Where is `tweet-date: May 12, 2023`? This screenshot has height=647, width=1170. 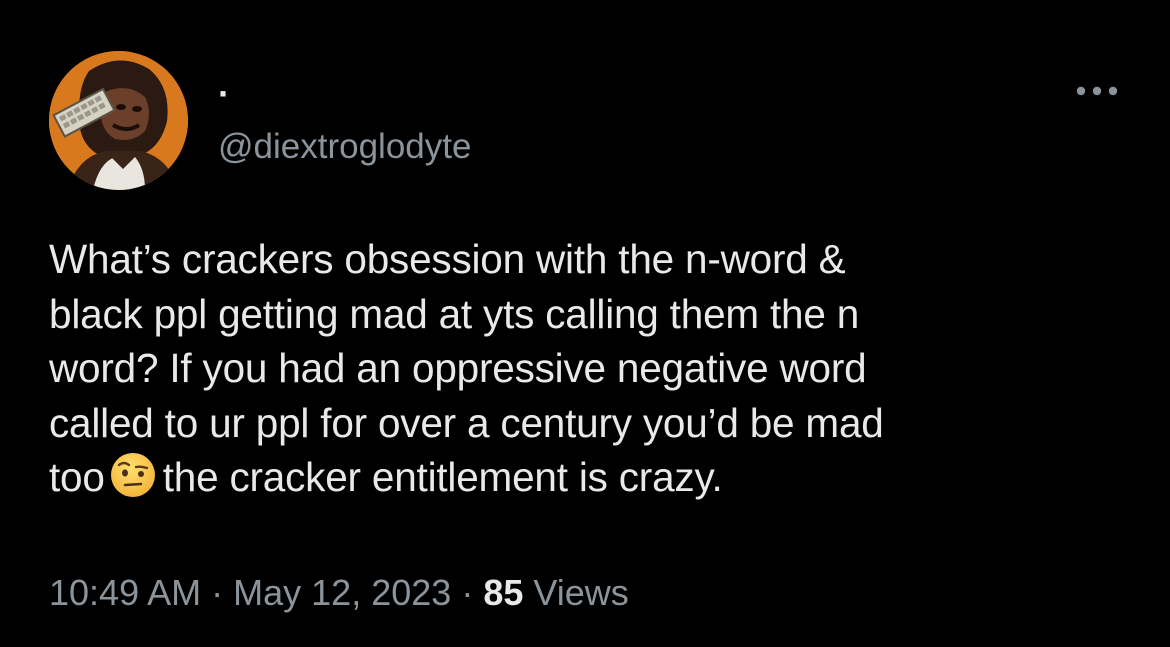 tweet-date: May 12, 2023 is located at coordinates (342, 592).